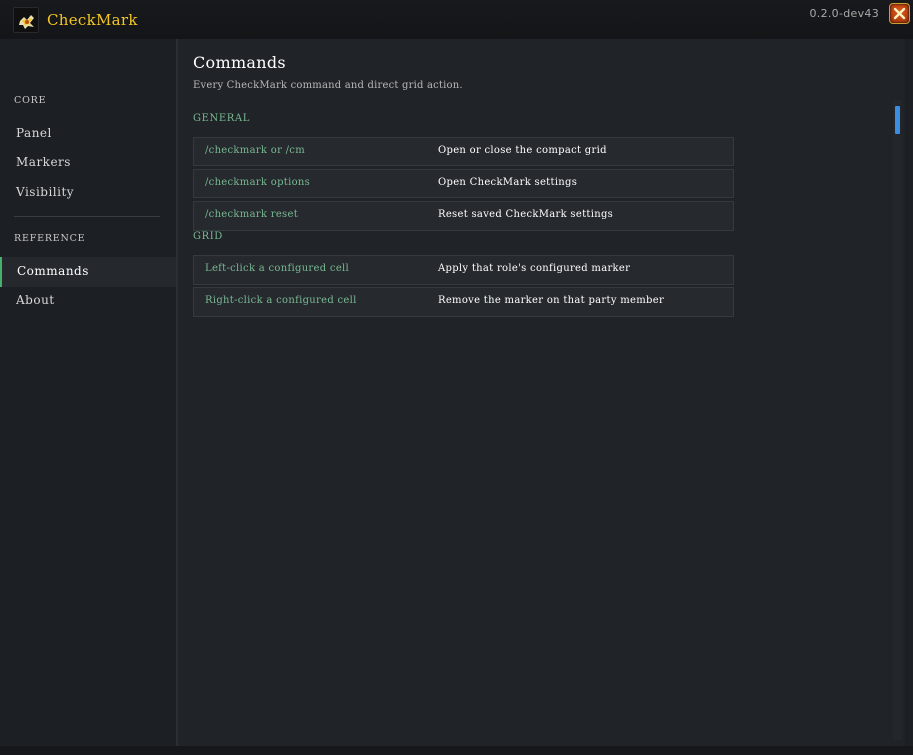 This screenshot has height=755, width=913. What do you see at coordinates (45, 192) in the screenshot?
I see `sidebar-item-label: Visibility` at bounding box center [45, 192].